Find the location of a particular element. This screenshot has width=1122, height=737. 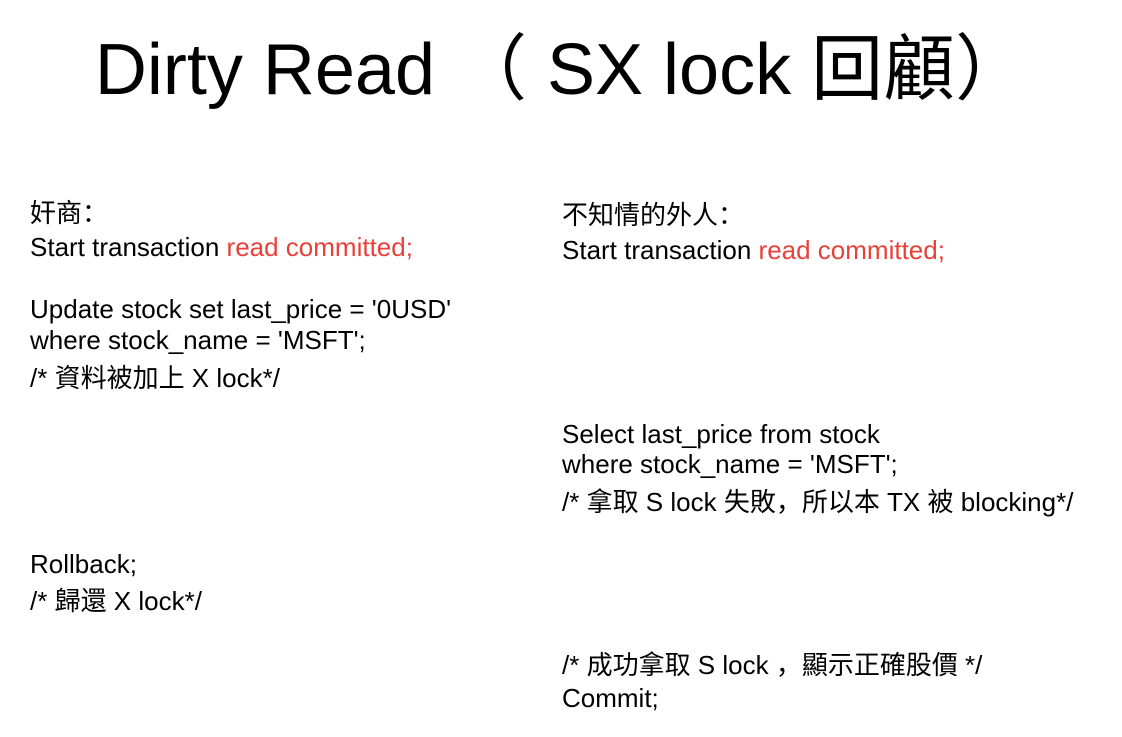

left-rollback: Rollback; is located at coordinates (83, 564).